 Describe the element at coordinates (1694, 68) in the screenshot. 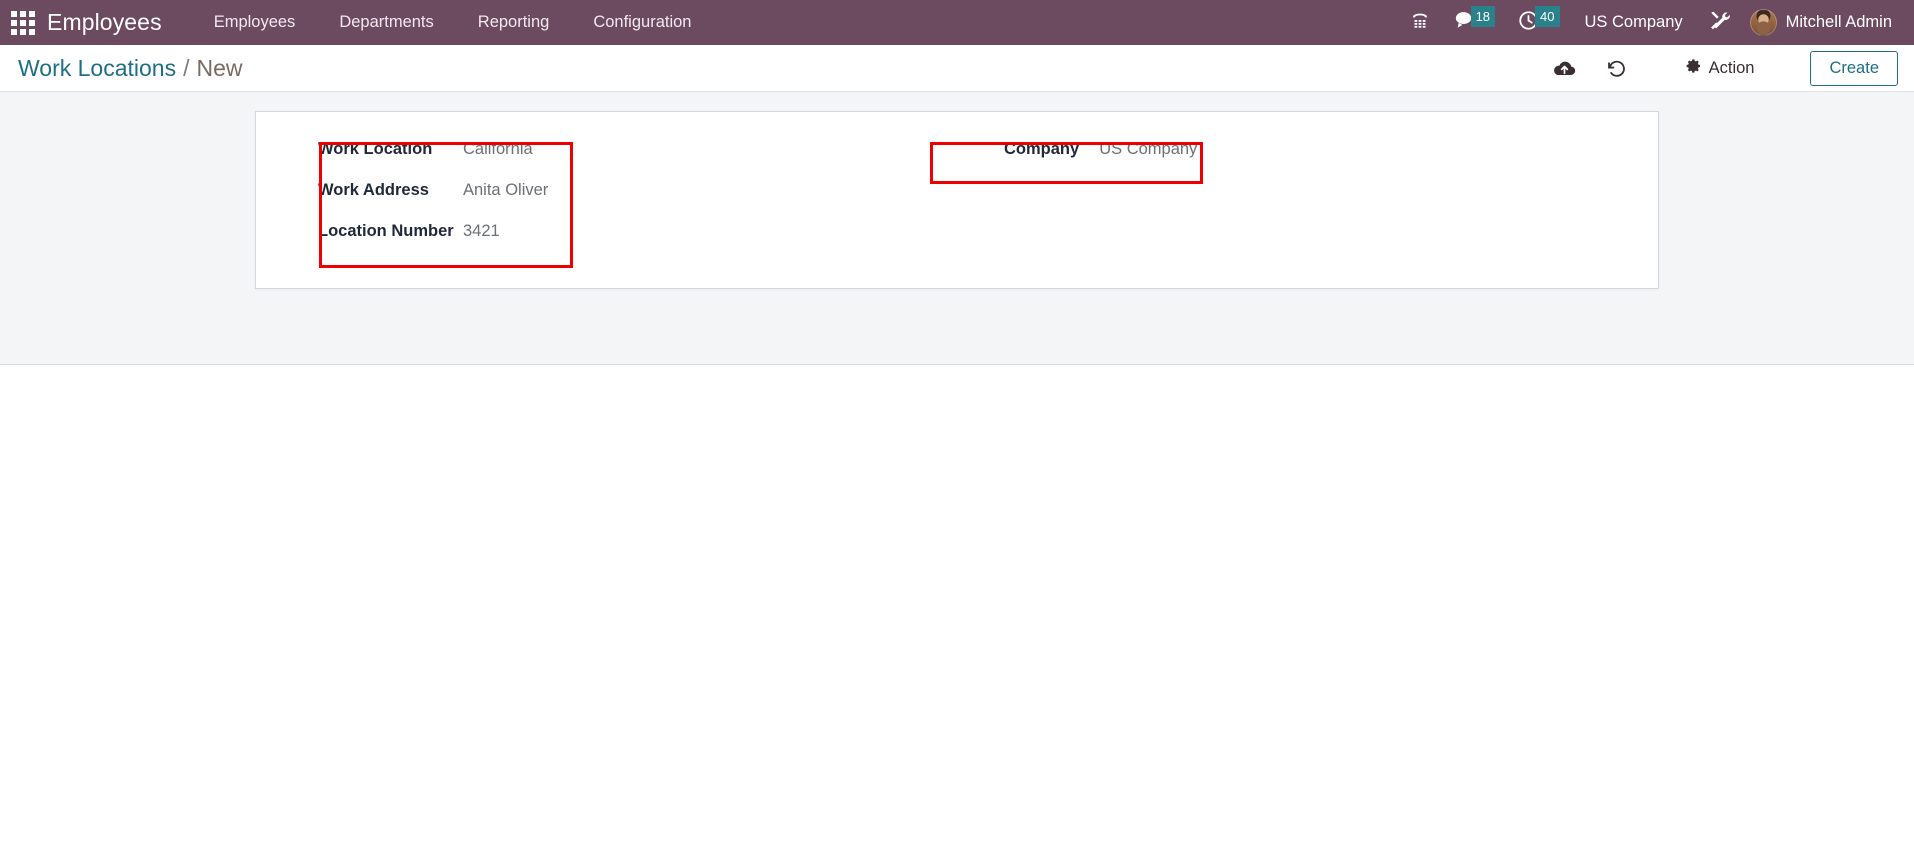

I see `gear-icon` at that location.